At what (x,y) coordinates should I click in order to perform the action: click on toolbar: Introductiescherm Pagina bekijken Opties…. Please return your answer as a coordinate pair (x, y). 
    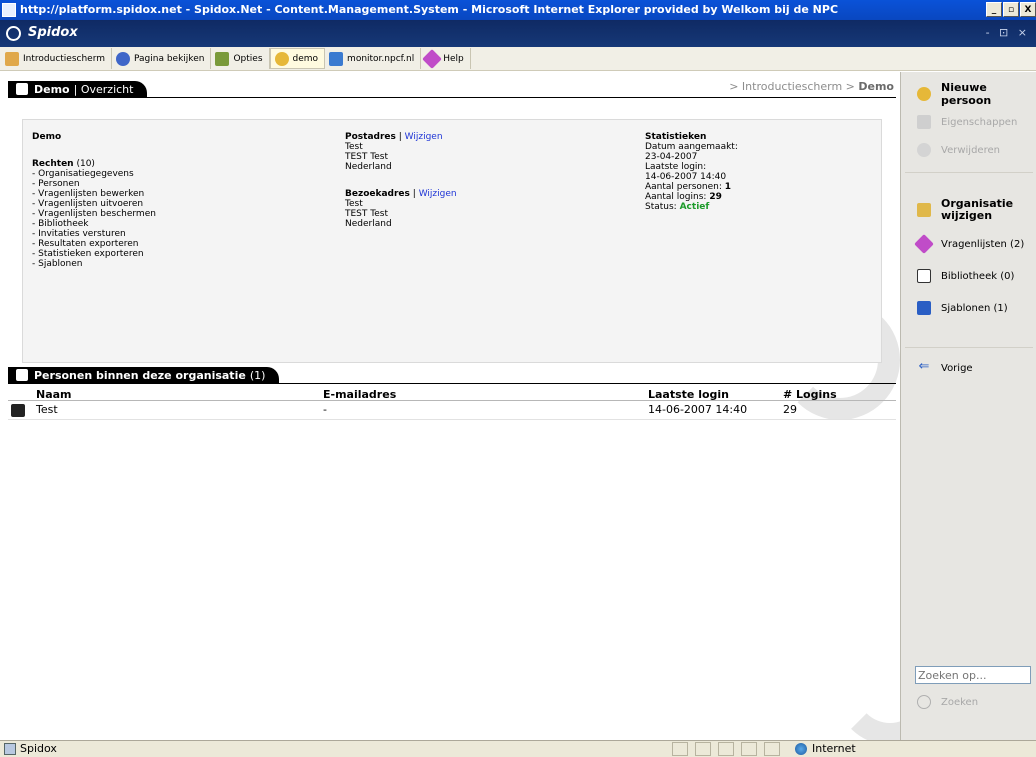
    Looking at the image, I should click on (518, 59).